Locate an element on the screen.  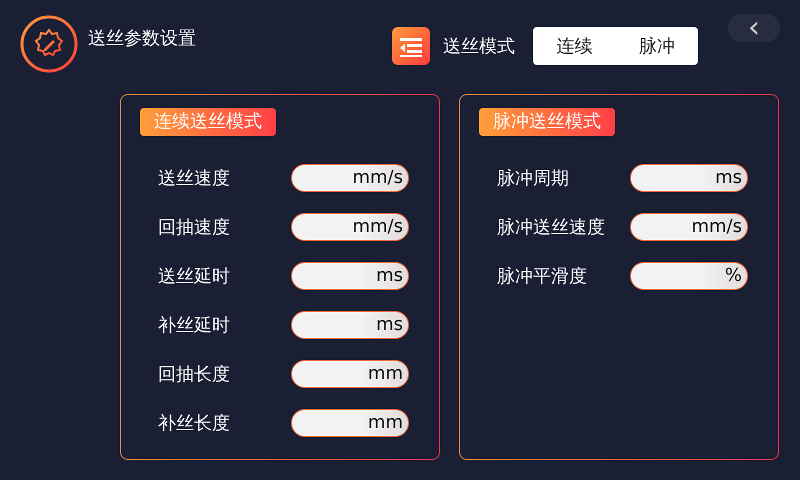
mode-option: 脉冲 is located at coordinates (656, 46).